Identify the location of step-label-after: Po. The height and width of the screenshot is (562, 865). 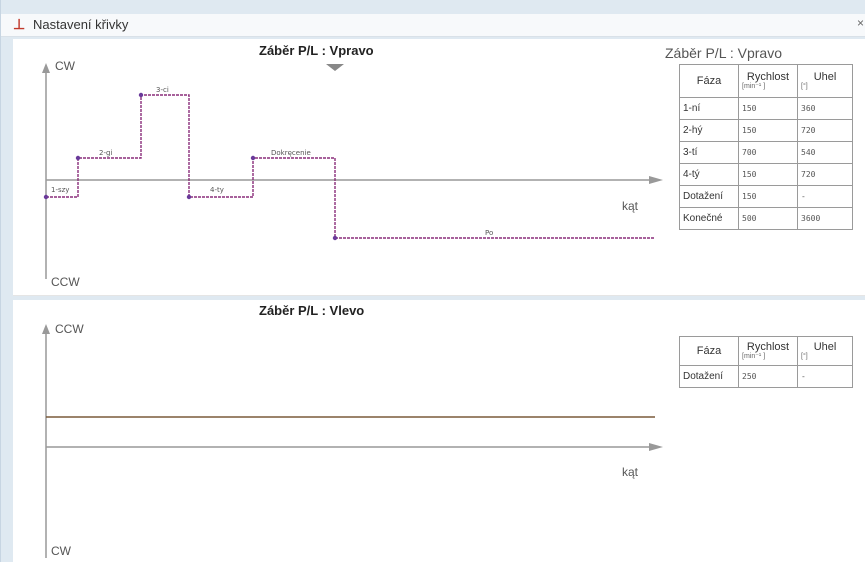
(489, 233).